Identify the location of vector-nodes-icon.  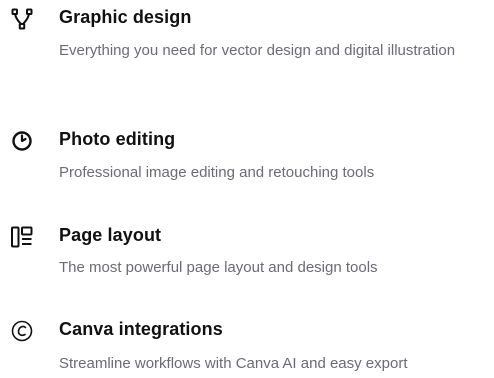
(22, 19).